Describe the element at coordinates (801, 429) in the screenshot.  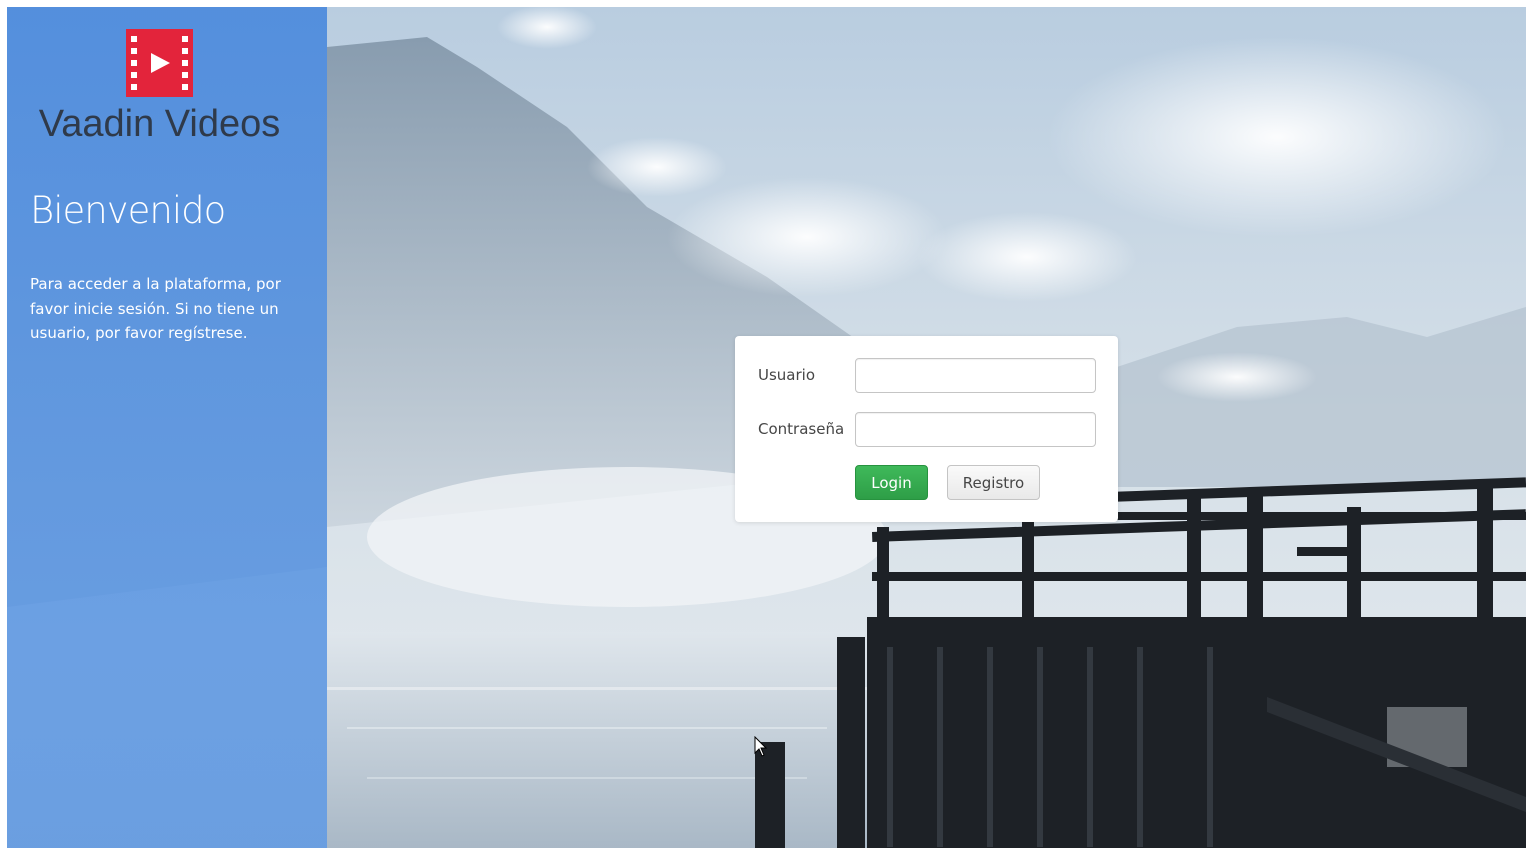
I see `password-label: Contraseña` at that location.